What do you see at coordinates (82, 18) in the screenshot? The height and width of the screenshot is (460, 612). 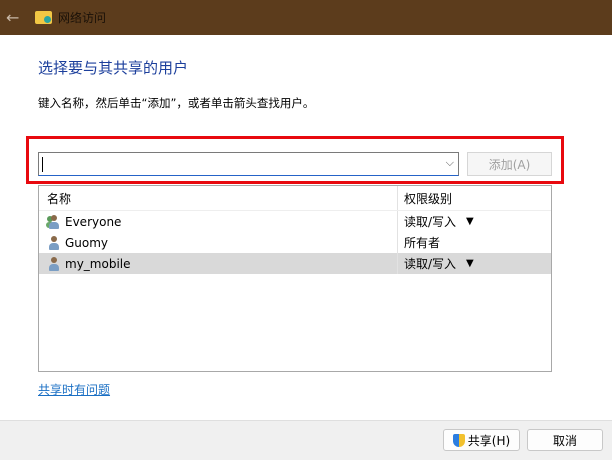 I see `window-title: 网络访问` at bounding box center [82, 18].